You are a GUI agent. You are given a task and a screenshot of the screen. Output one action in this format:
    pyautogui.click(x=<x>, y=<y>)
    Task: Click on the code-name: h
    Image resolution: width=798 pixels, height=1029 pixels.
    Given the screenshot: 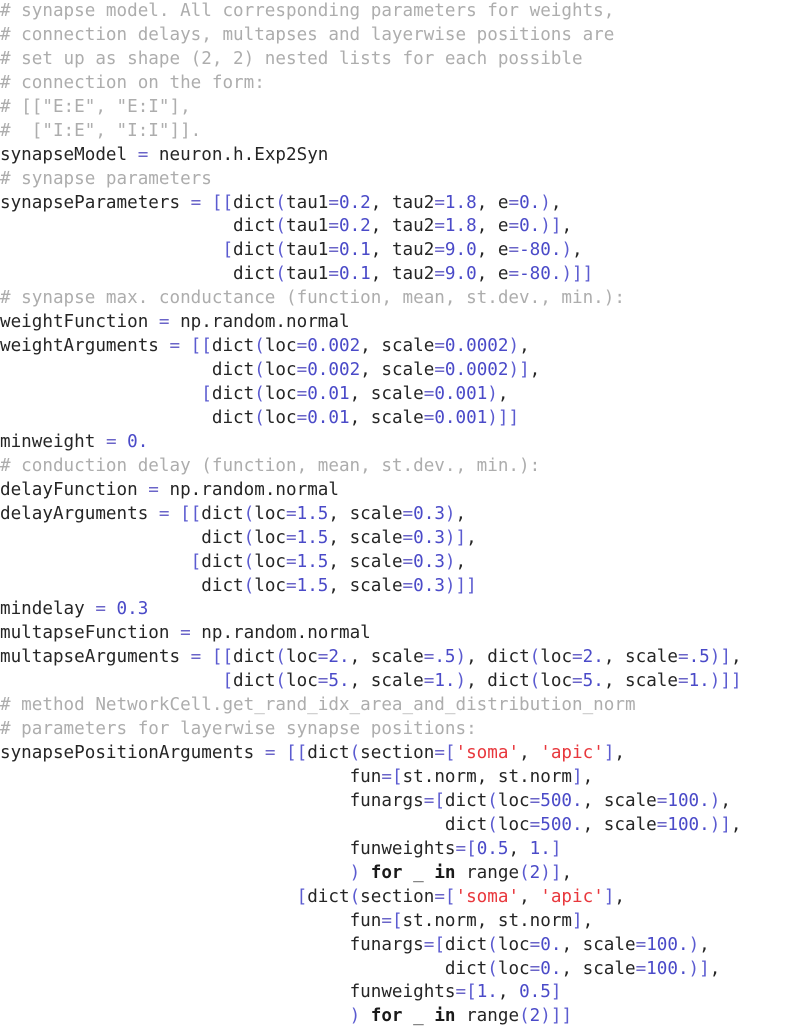 What is the action you would take?
    pyautogui.click(x=238, y=154)
    